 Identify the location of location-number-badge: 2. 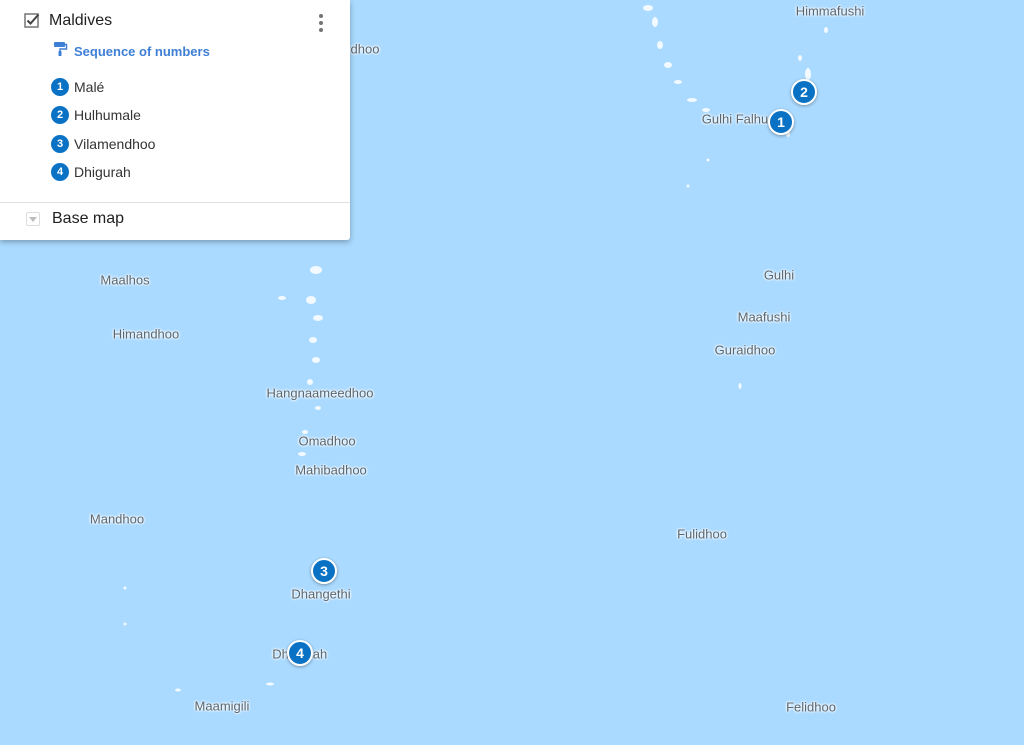
(60, 115).